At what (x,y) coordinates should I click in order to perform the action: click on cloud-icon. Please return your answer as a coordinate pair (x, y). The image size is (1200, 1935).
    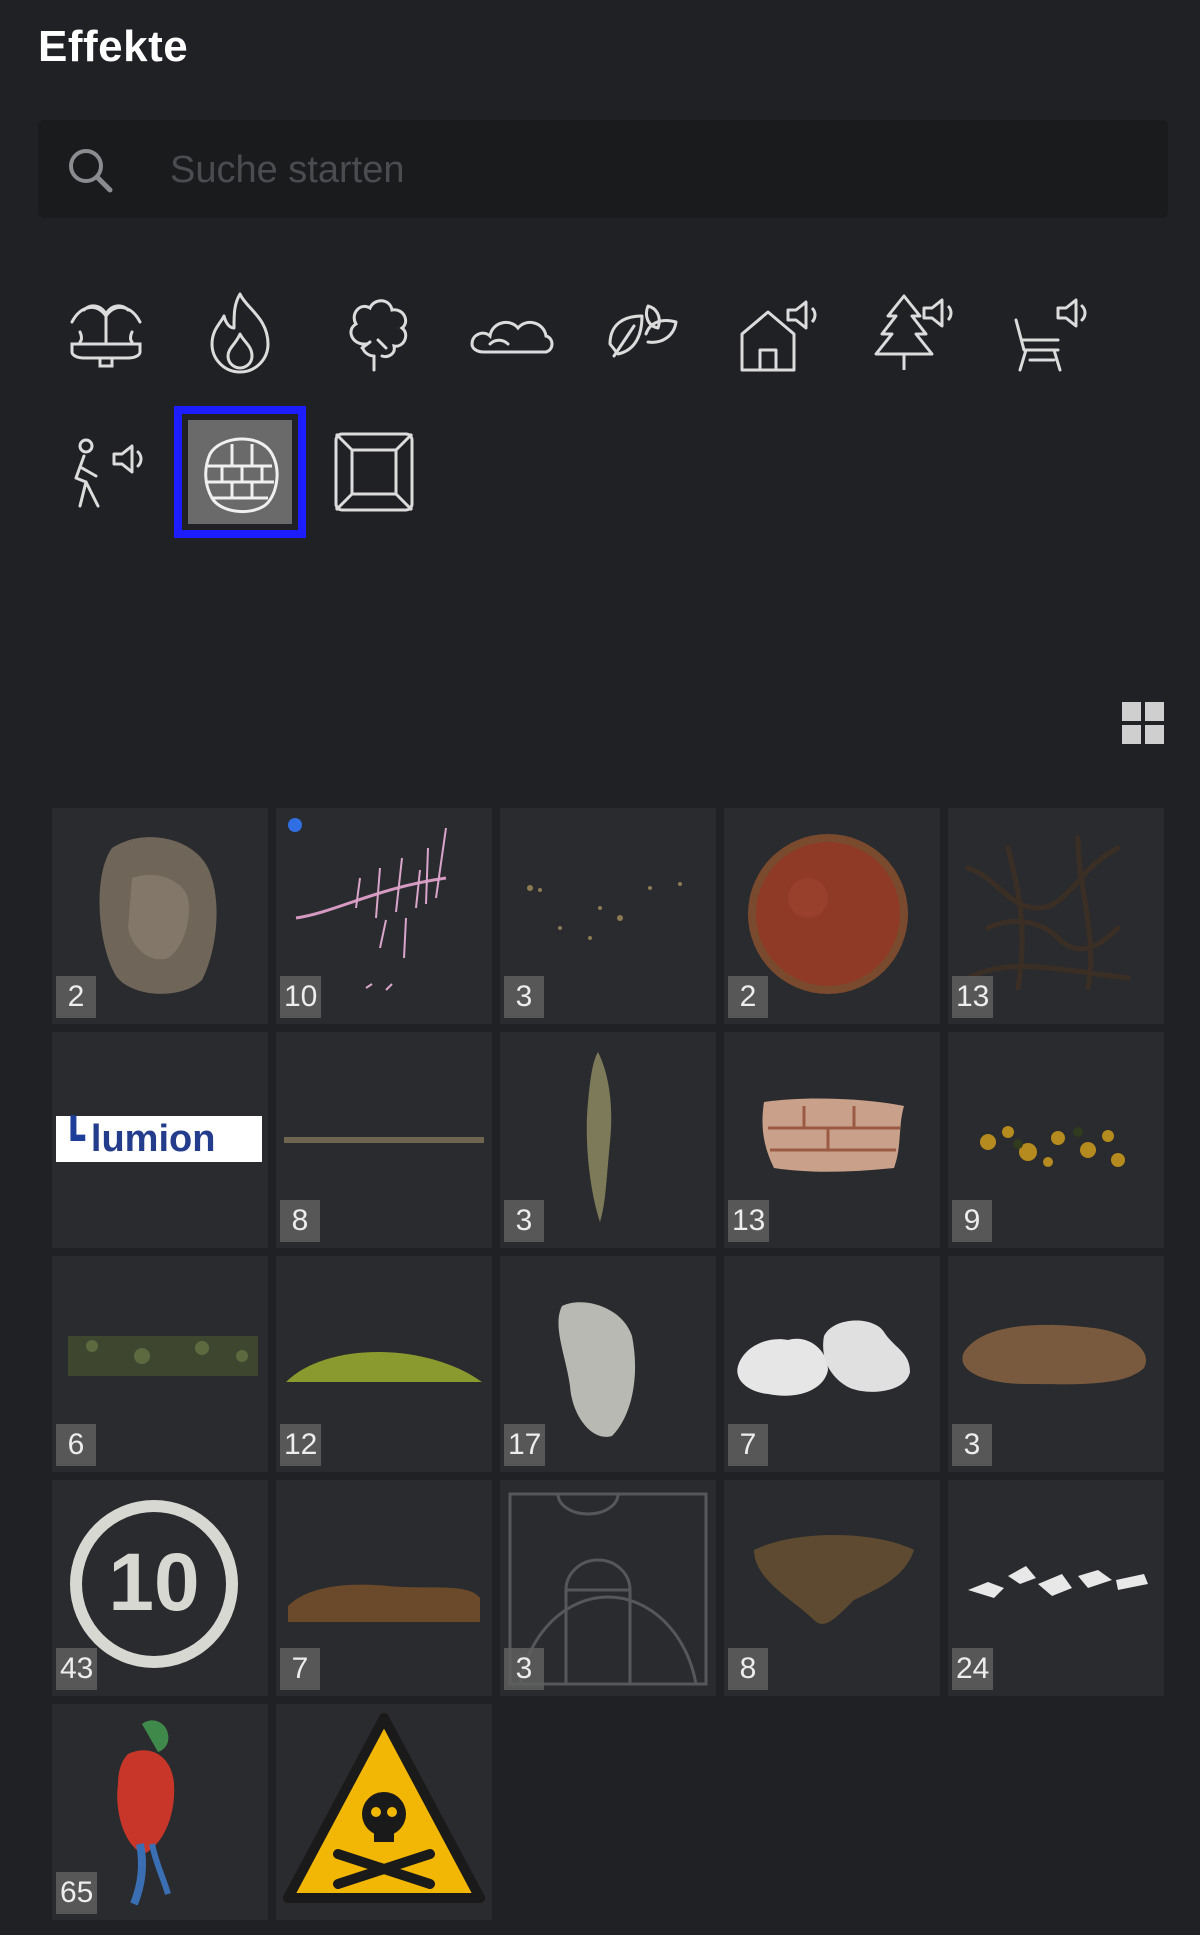
    Looking at the image, I should click on (510, 332).